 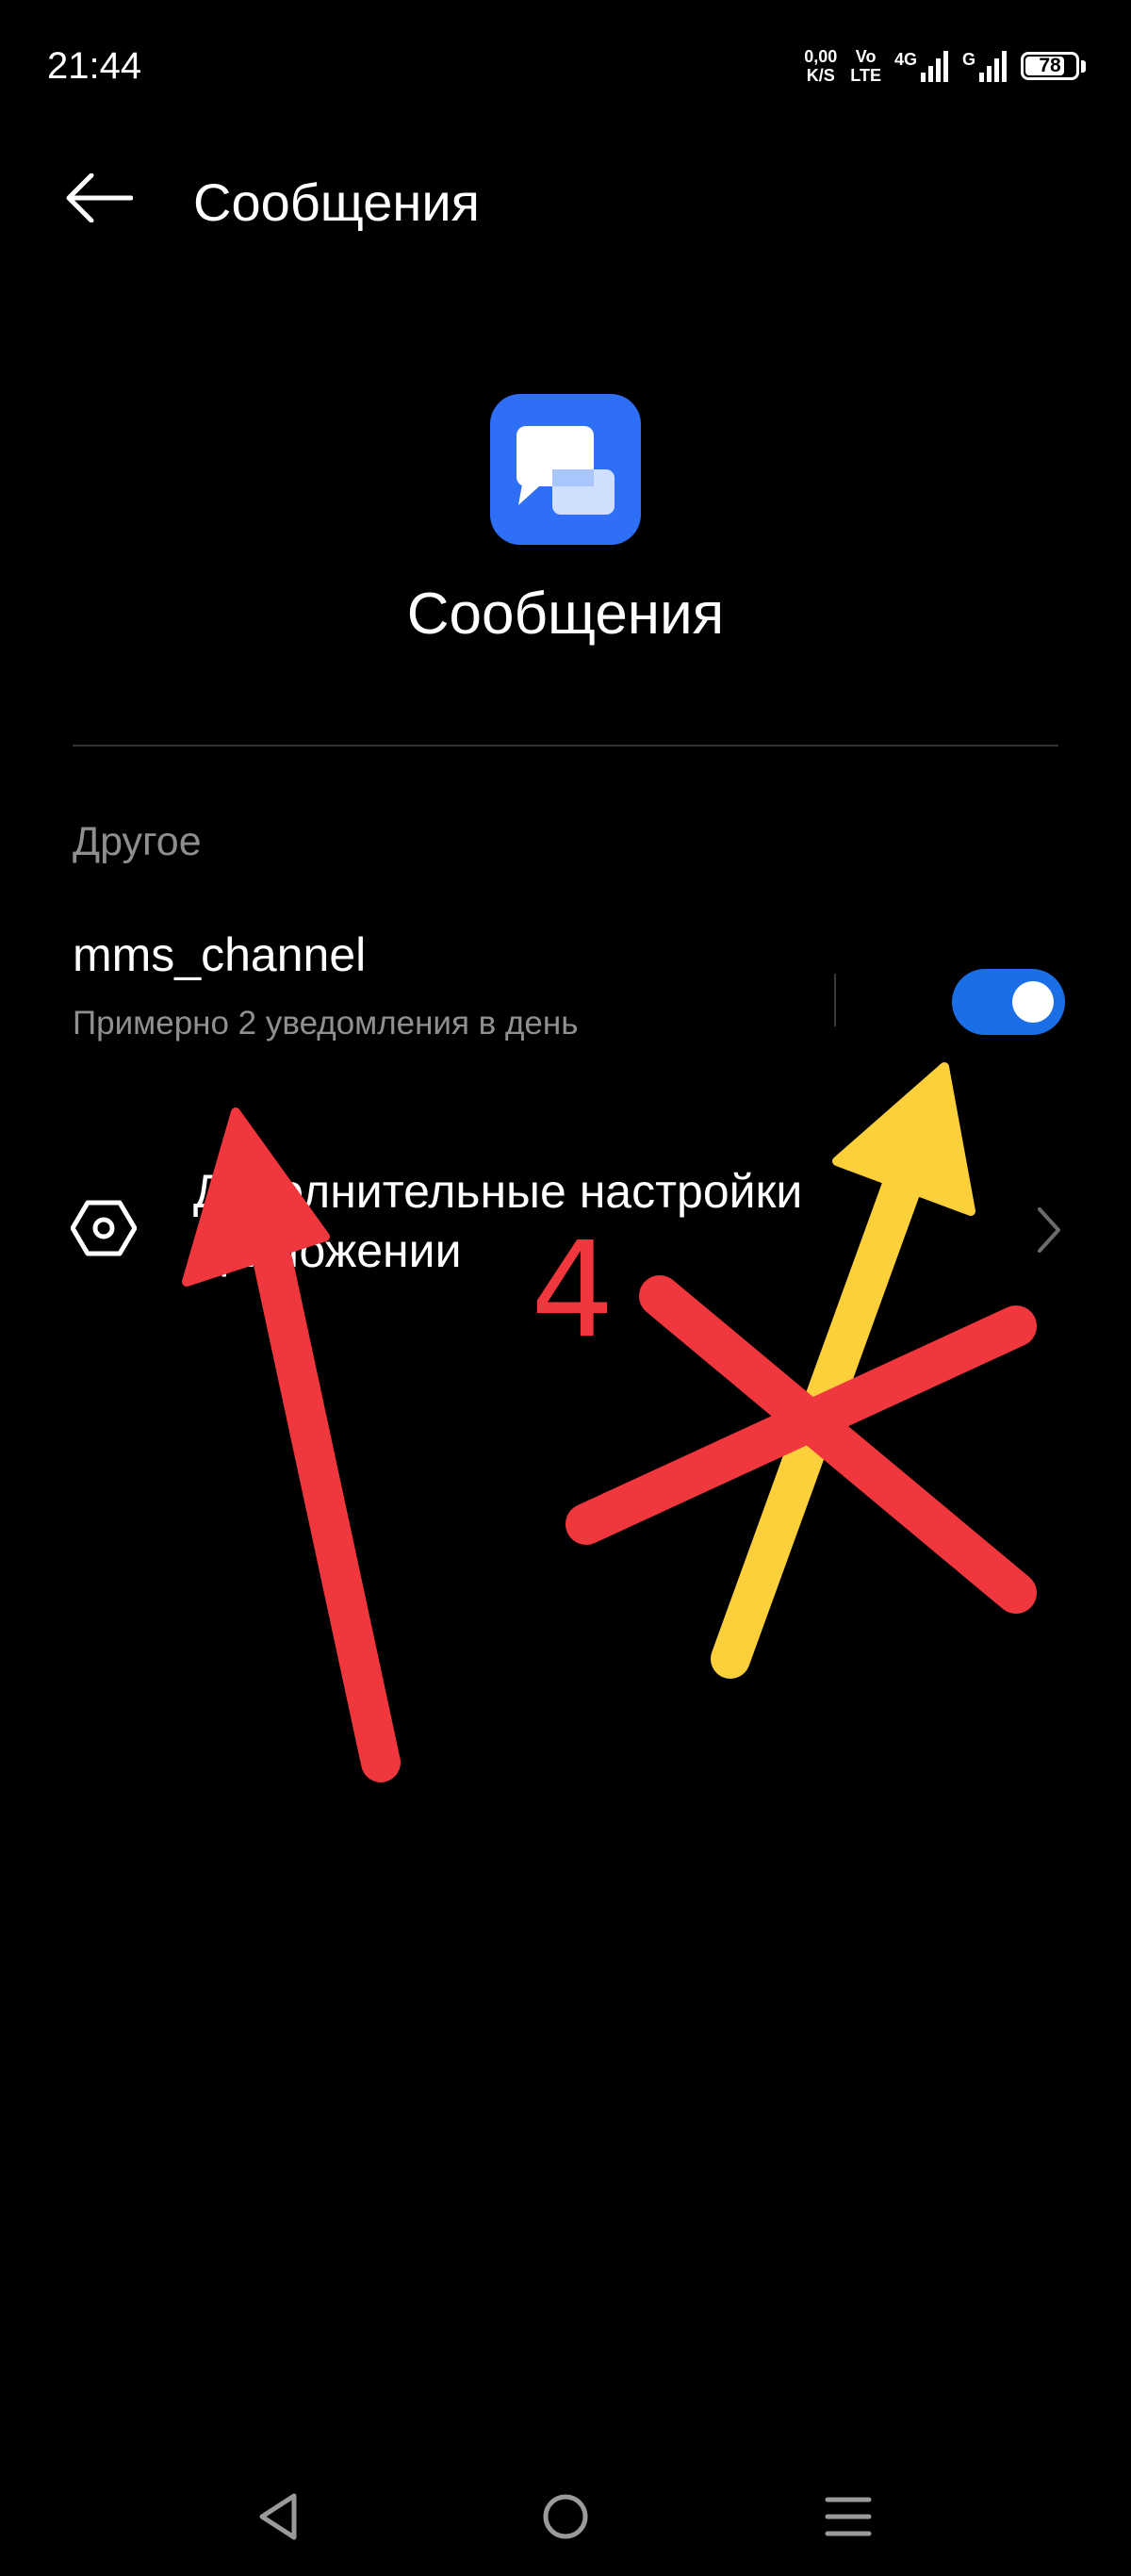 I want to click on status-time: 21:44, so click(x=94, y=66).